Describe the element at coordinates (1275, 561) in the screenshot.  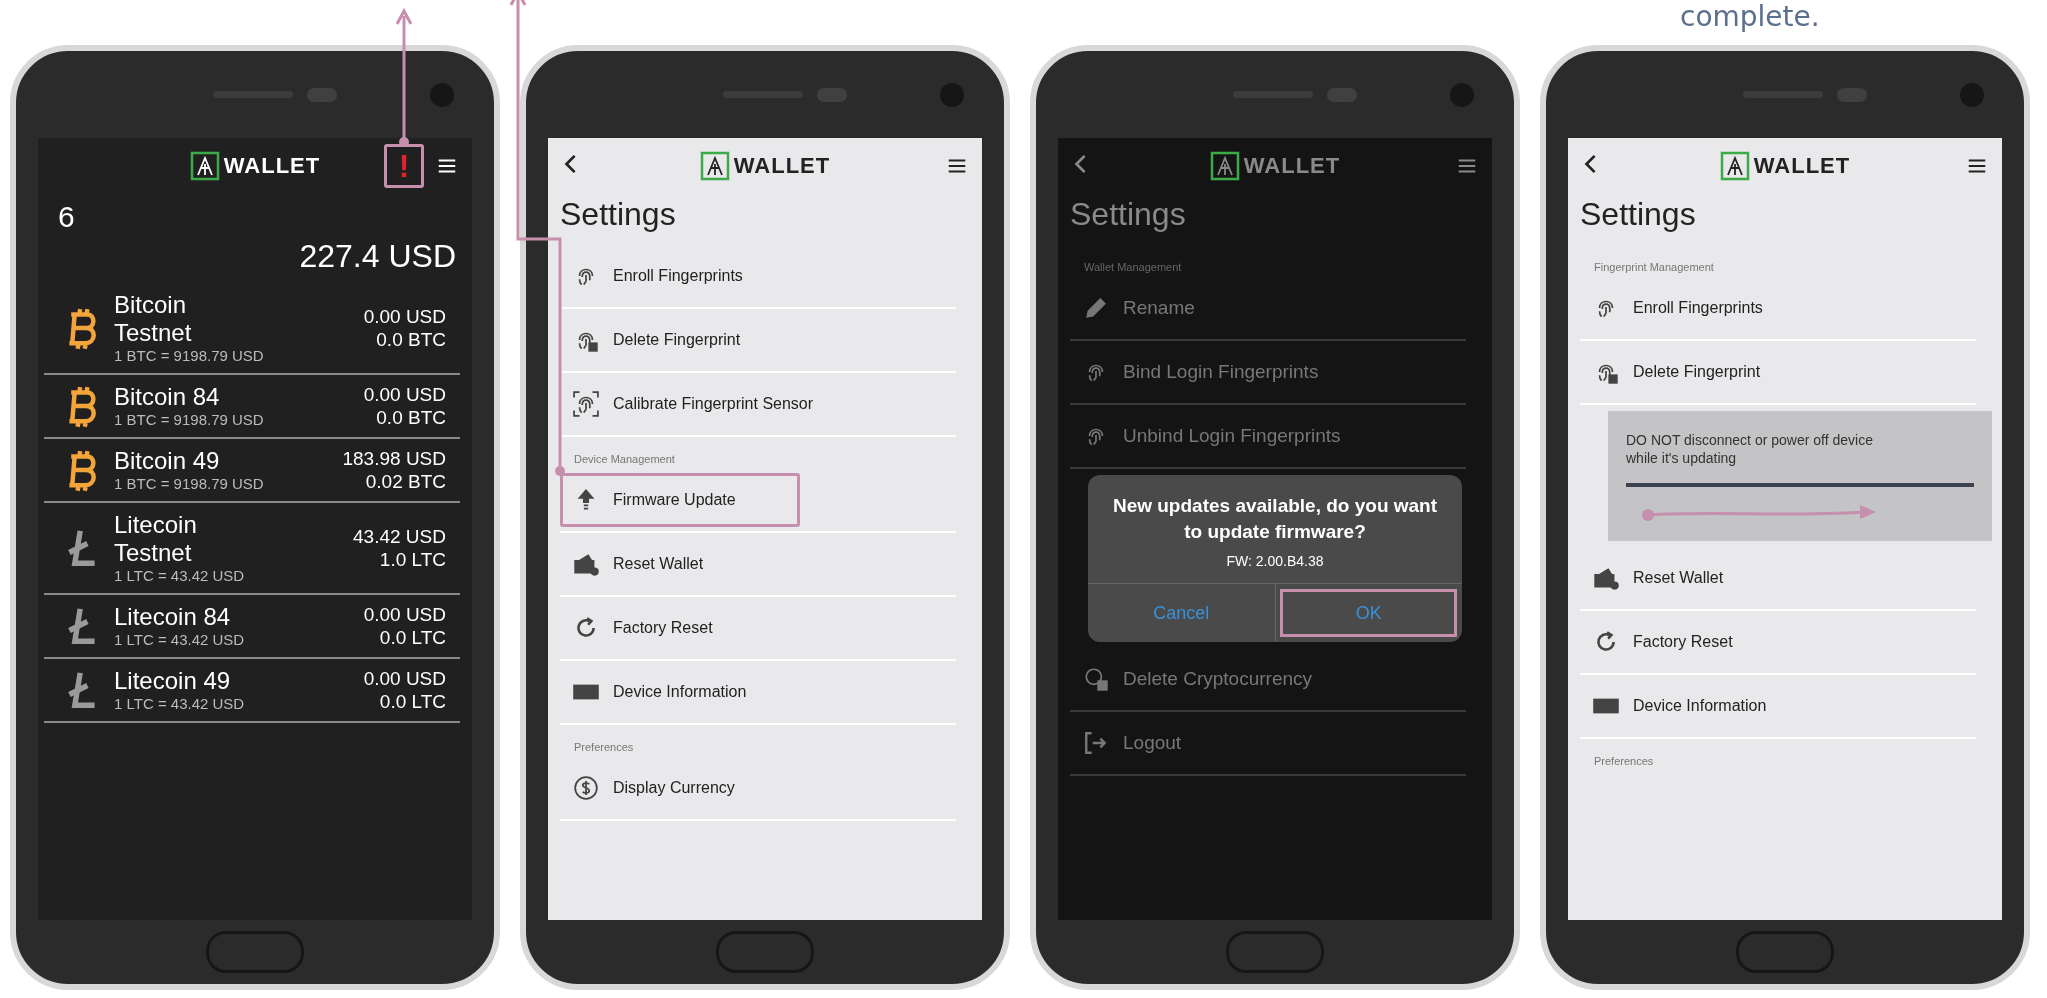
I see `firmware-version: FW: 2.00.B4.38` at that location.